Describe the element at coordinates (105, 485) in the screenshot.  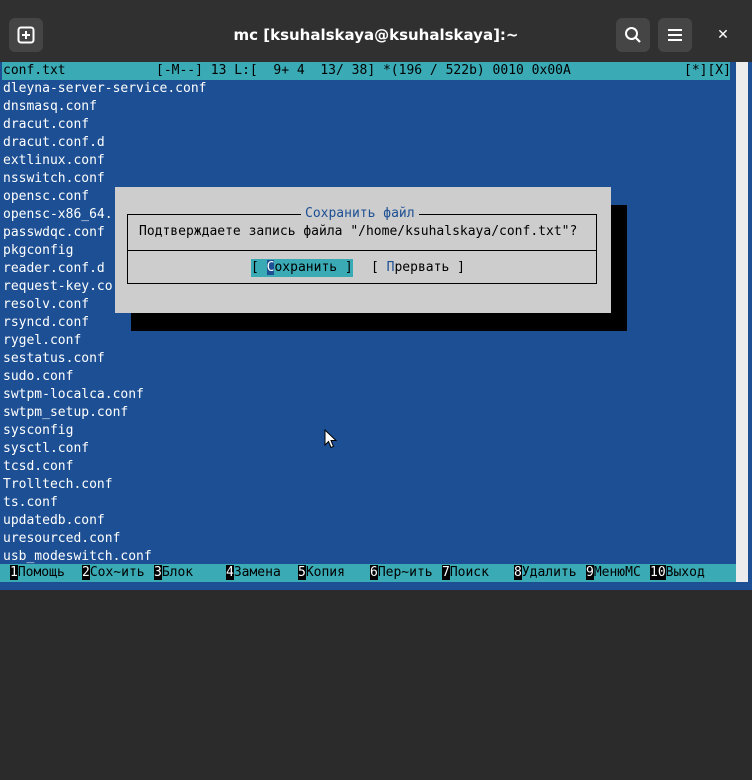
I see `editor-line: Trolltech.conf` at that location.